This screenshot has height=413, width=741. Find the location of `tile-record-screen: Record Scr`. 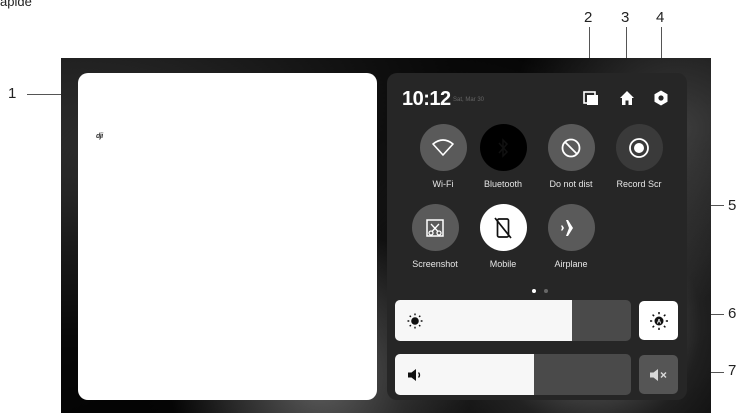

tile-record-screen: Record Scr is located at coordinates (639, 156).